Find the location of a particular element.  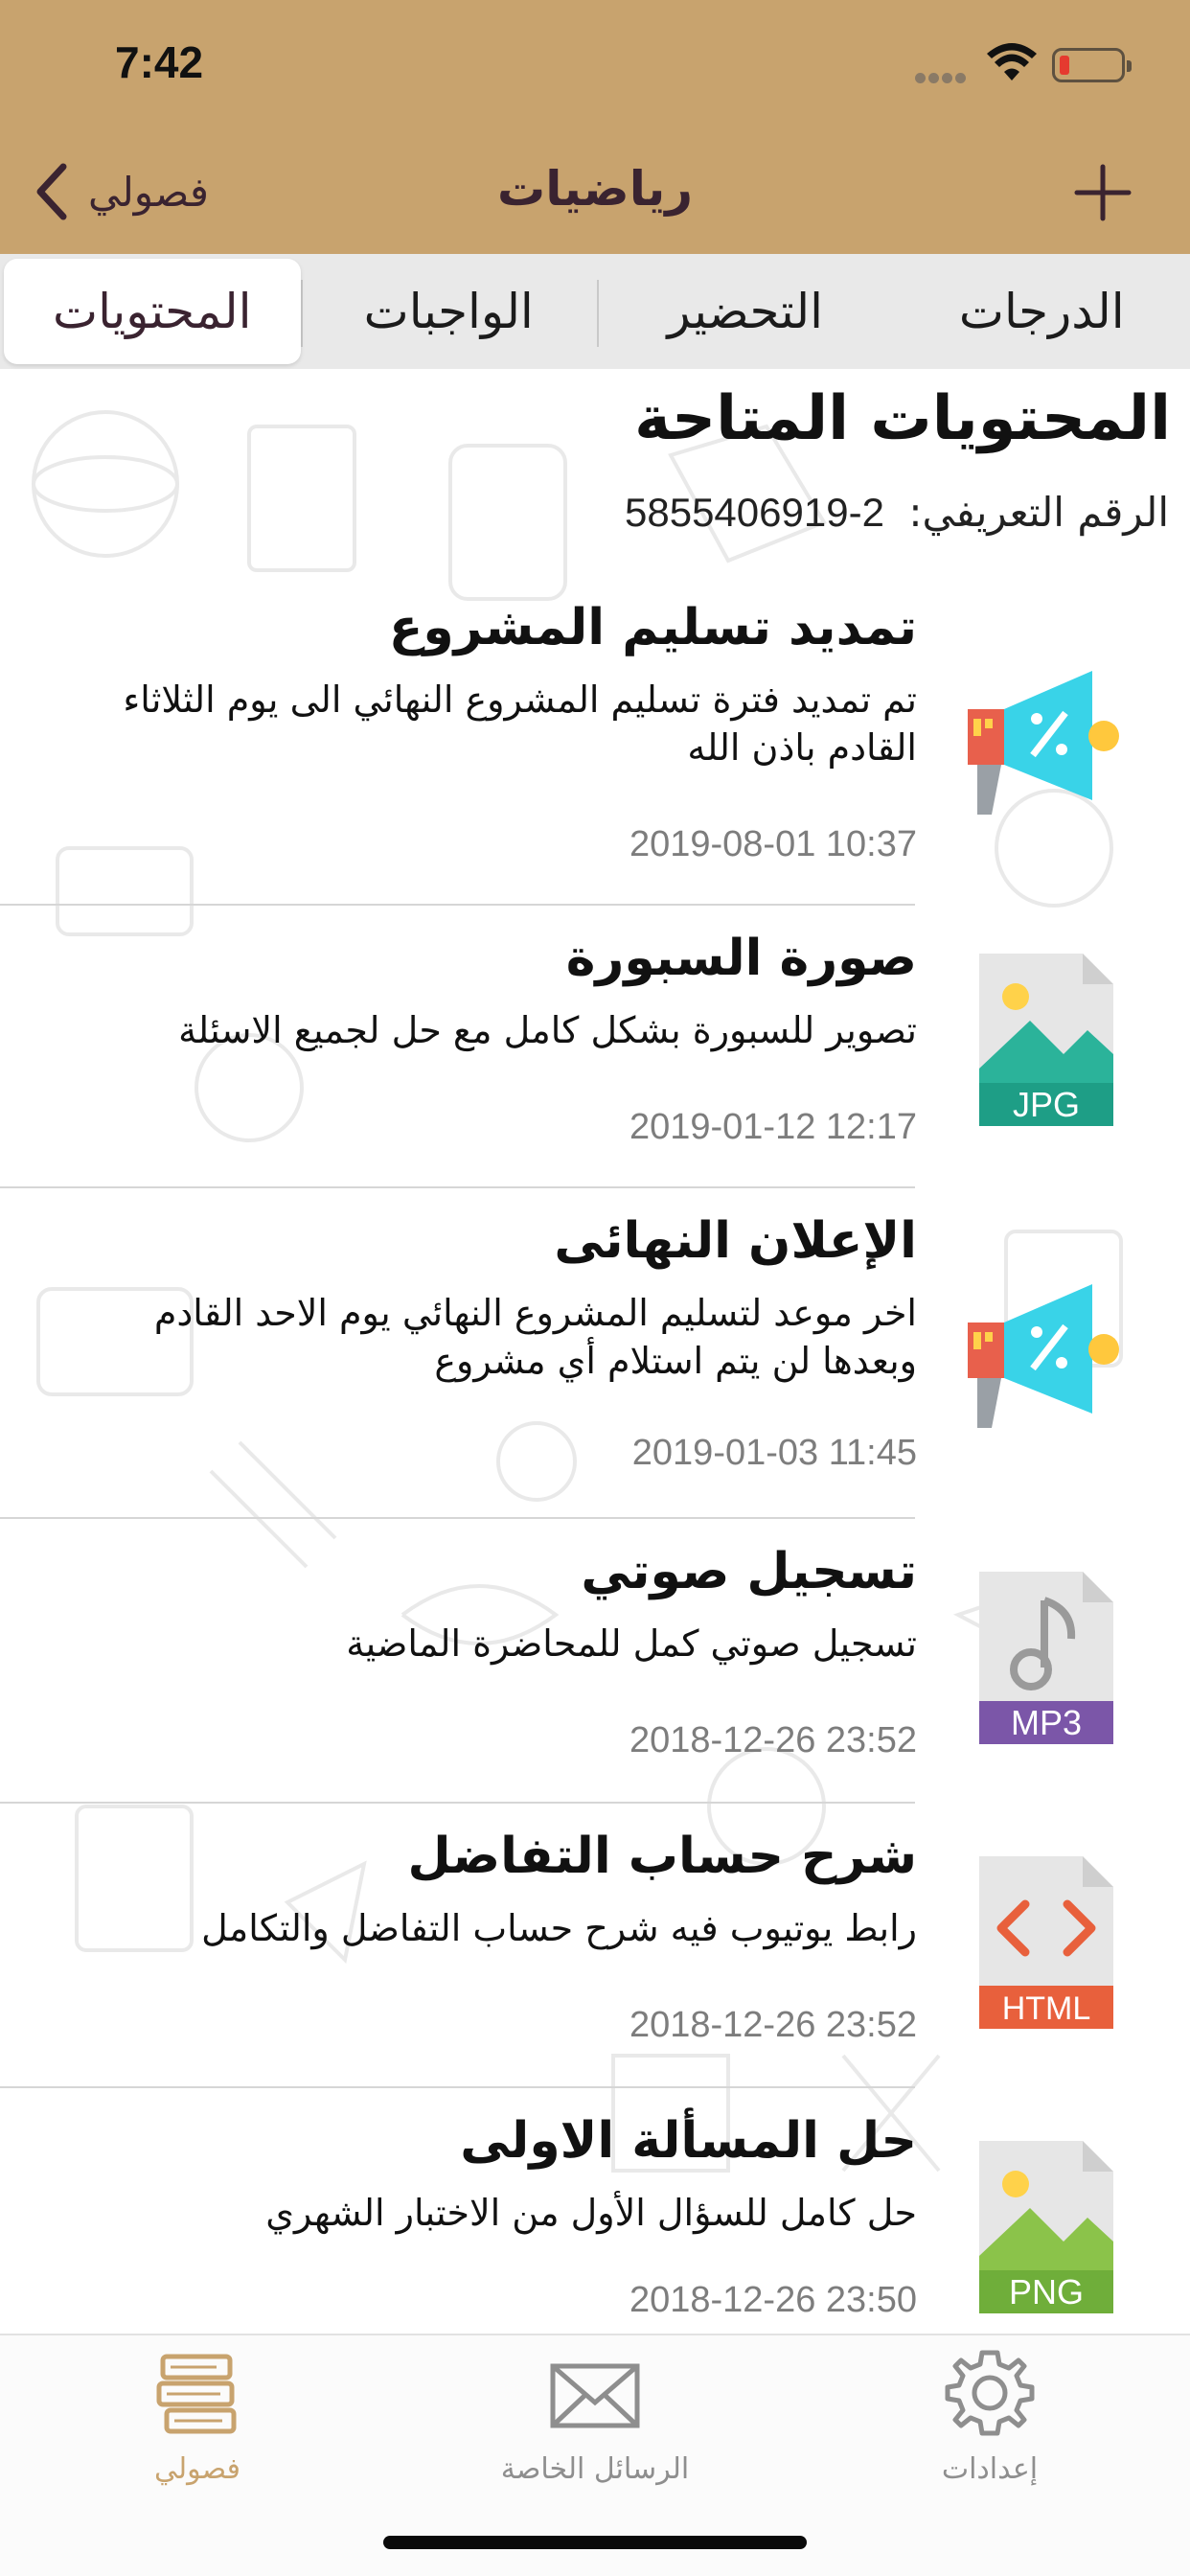

item-date: 2018-12-26 23:50 is located at coordinates (773, 2300).